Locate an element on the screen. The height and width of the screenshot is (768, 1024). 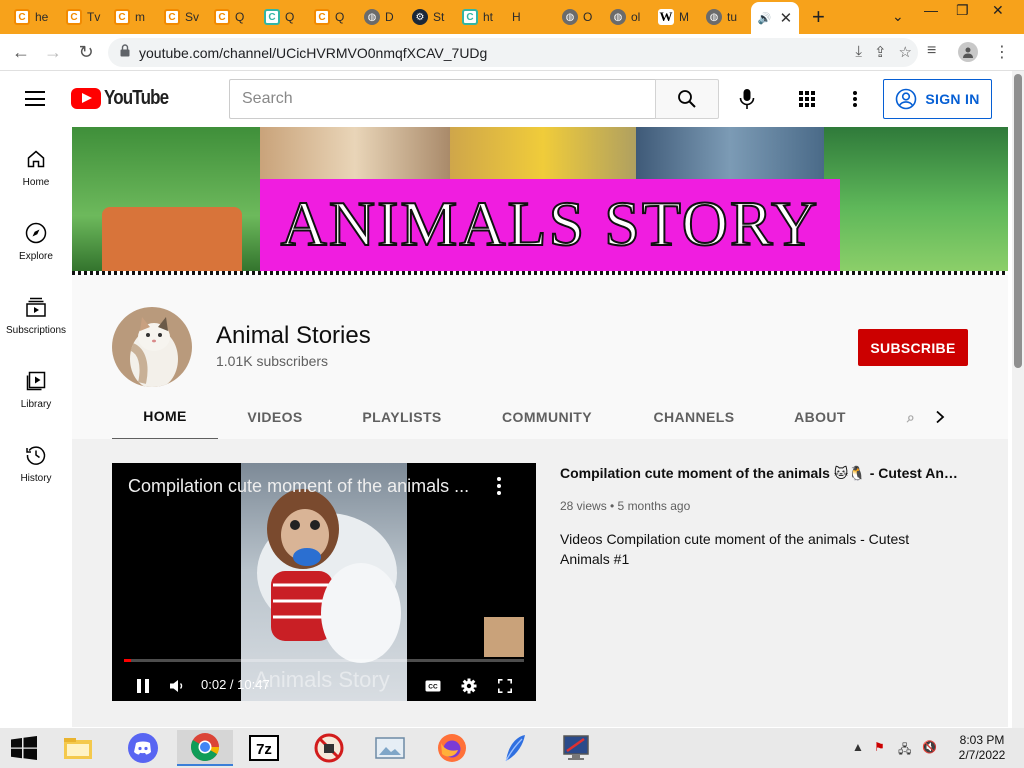
mute-button is located at coordinates (178, 686).